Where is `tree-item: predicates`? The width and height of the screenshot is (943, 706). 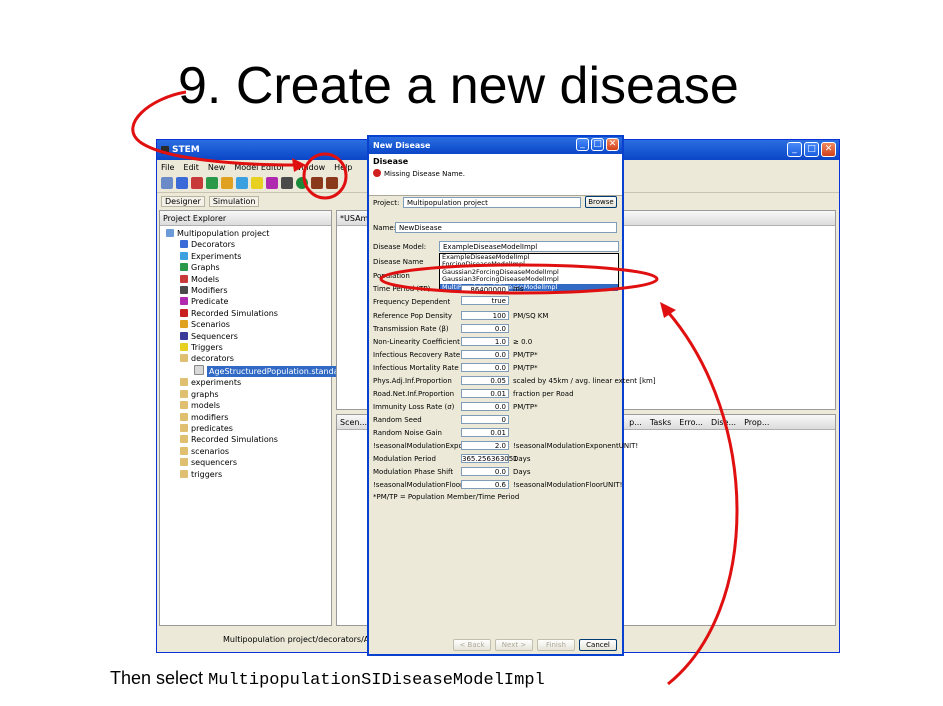 tree-item: predicates is located at coordinates (248, 428).